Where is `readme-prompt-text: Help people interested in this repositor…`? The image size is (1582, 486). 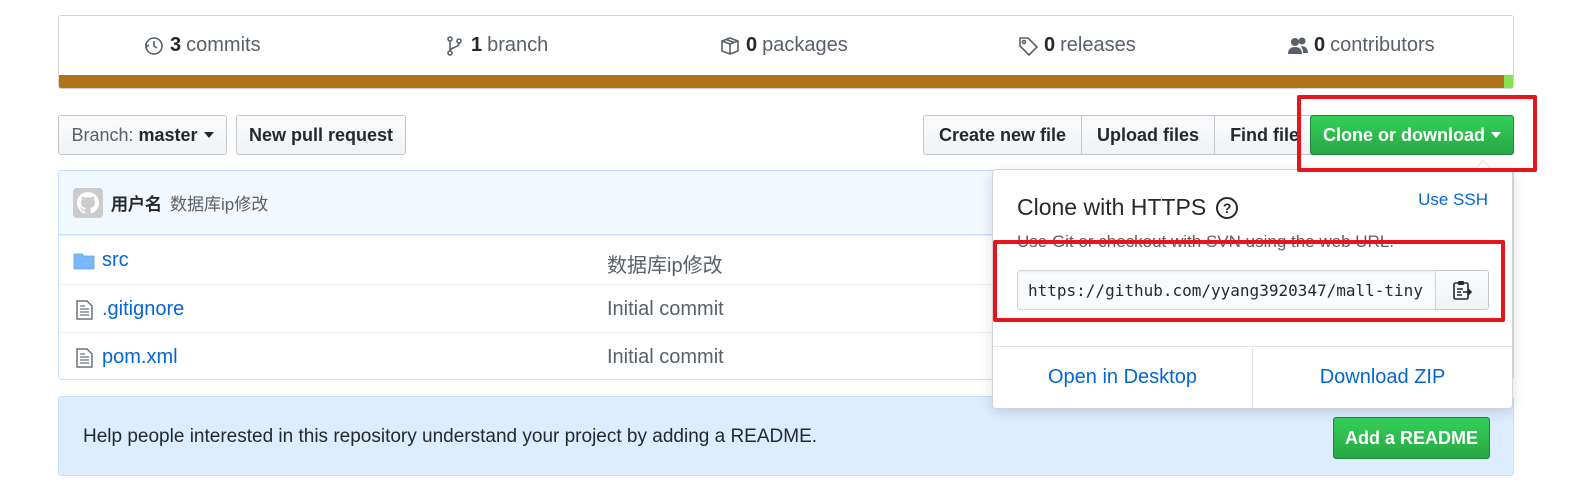 readme-prompt-text: Help people interested in this repositor… is located at coordinates (450, 436).